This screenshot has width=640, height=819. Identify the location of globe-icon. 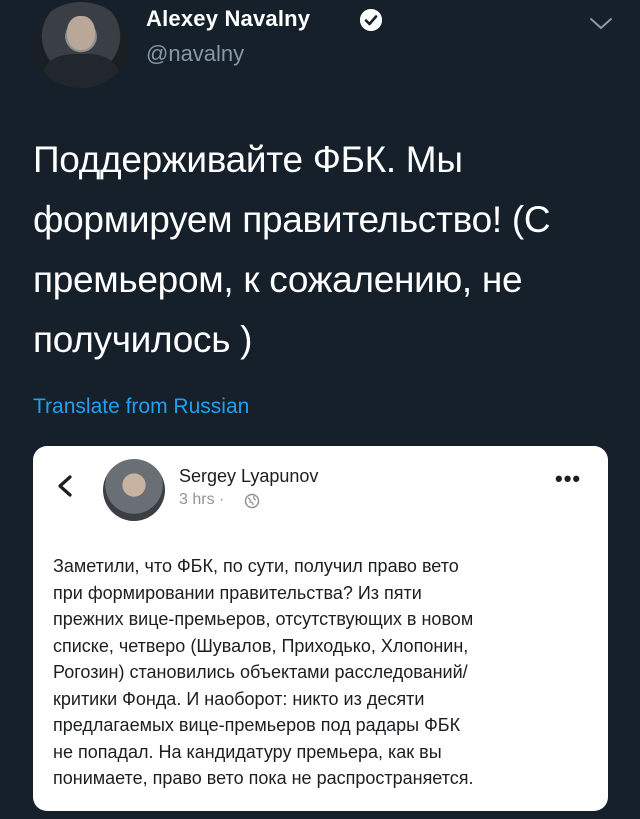
(252, 501).